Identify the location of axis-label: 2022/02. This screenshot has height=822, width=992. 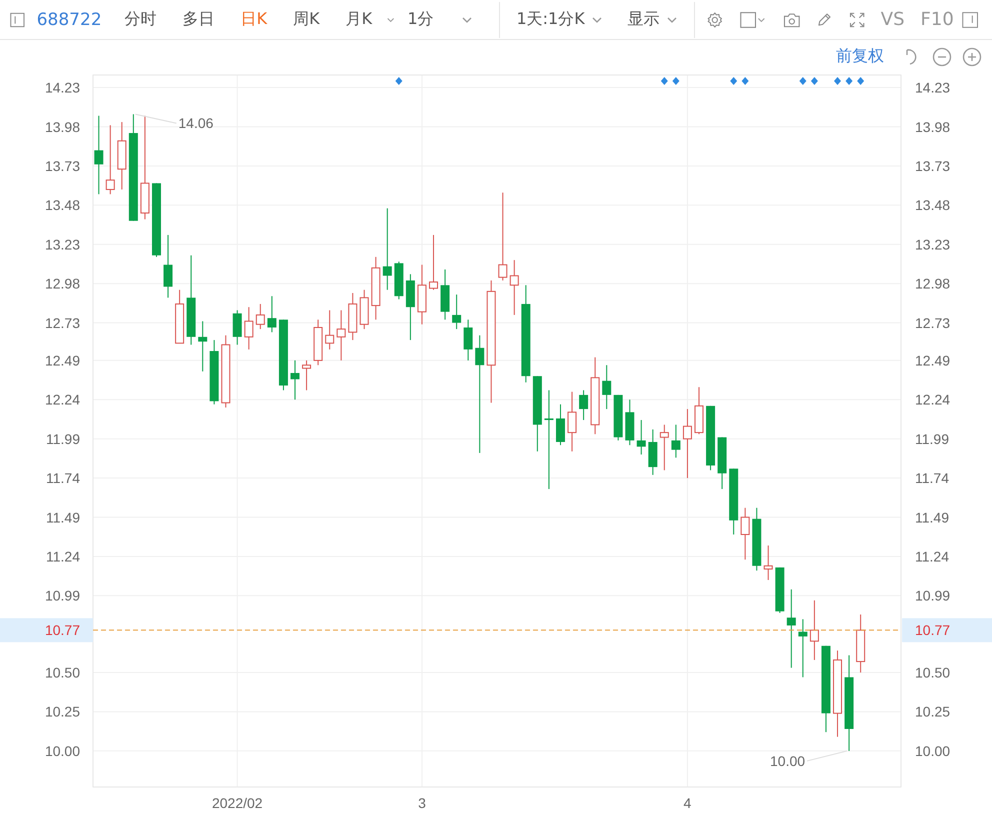
(237, 803).